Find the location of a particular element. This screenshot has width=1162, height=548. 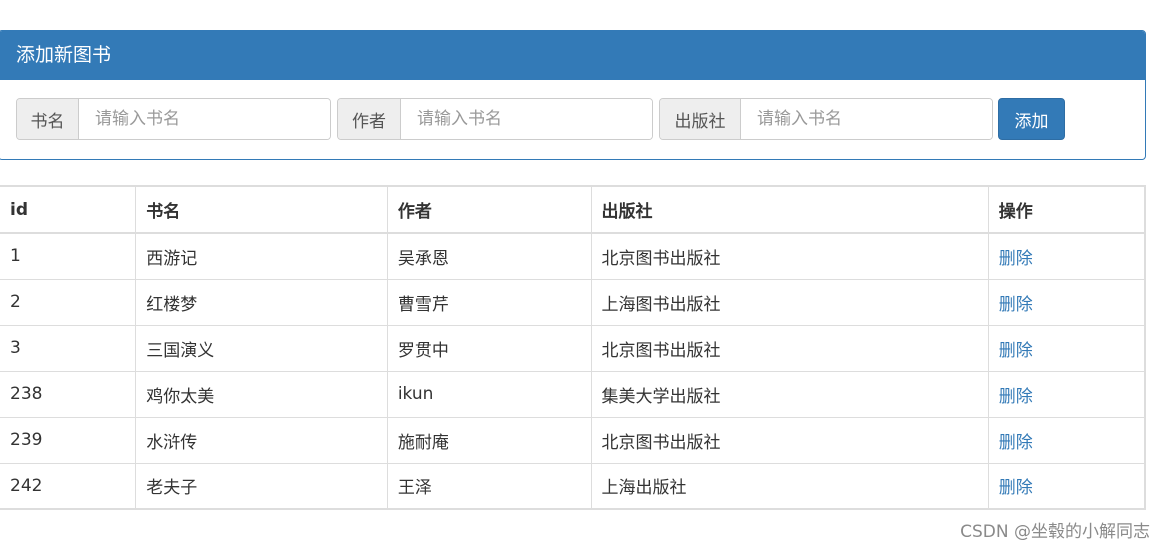

cell-press: 上海出版社 is located at coordinates (789, 486).